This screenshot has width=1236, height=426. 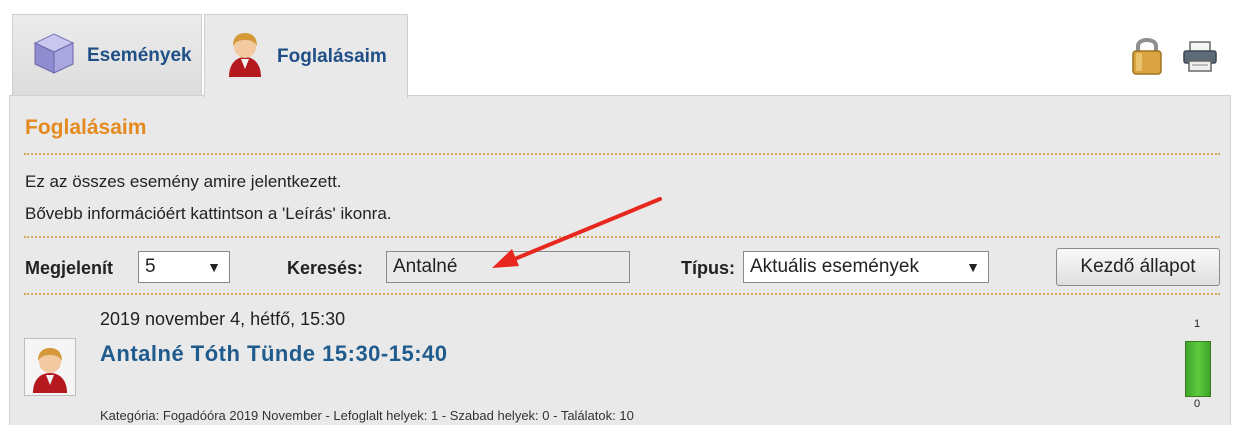 I want to click on tab-my-bookings-label: Foglalásaim, so click(x=332, y=56).